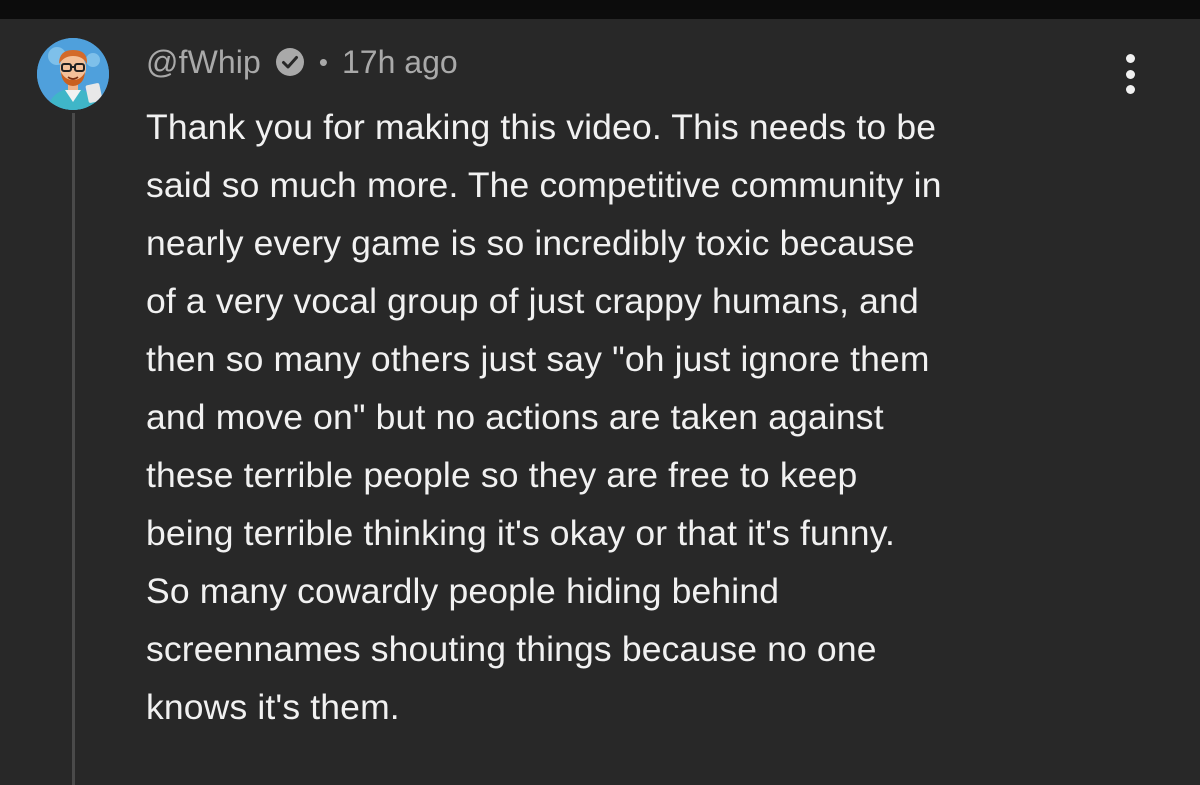 The image size is (1200, 785). What do you see at coordinates (203, 62) in the screenshot?
I see `author-name: @fWhip` at bounding box center [203, 62].